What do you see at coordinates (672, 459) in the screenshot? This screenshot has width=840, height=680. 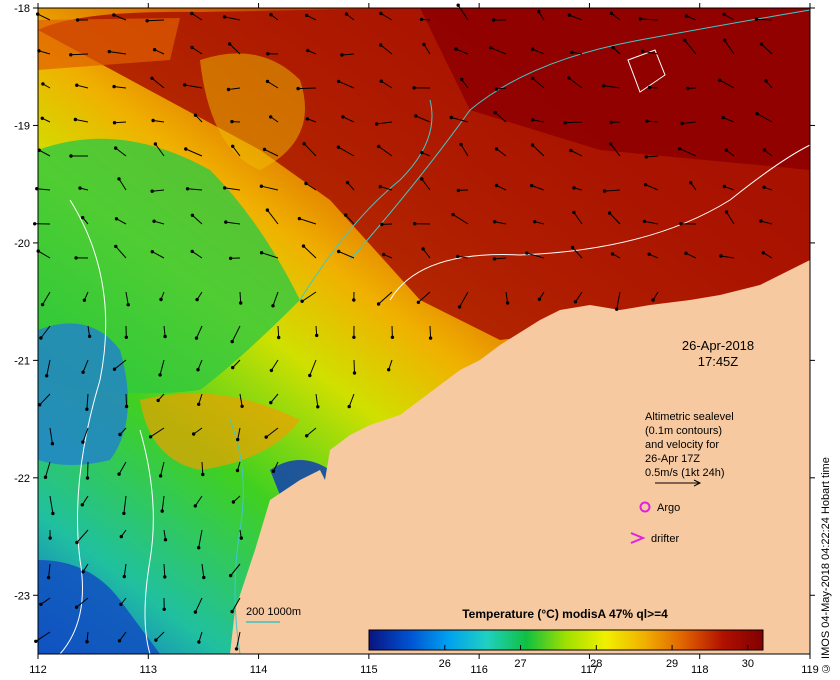 I see `velocity-note-line: 26-Apr 17Z` at bounding box center [672, 459].